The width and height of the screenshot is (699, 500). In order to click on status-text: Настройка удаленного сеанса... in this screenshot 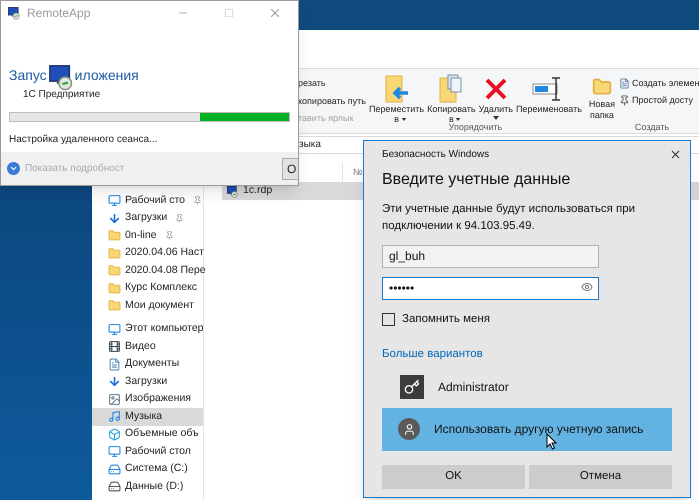, I will do `click(83, 140)`.